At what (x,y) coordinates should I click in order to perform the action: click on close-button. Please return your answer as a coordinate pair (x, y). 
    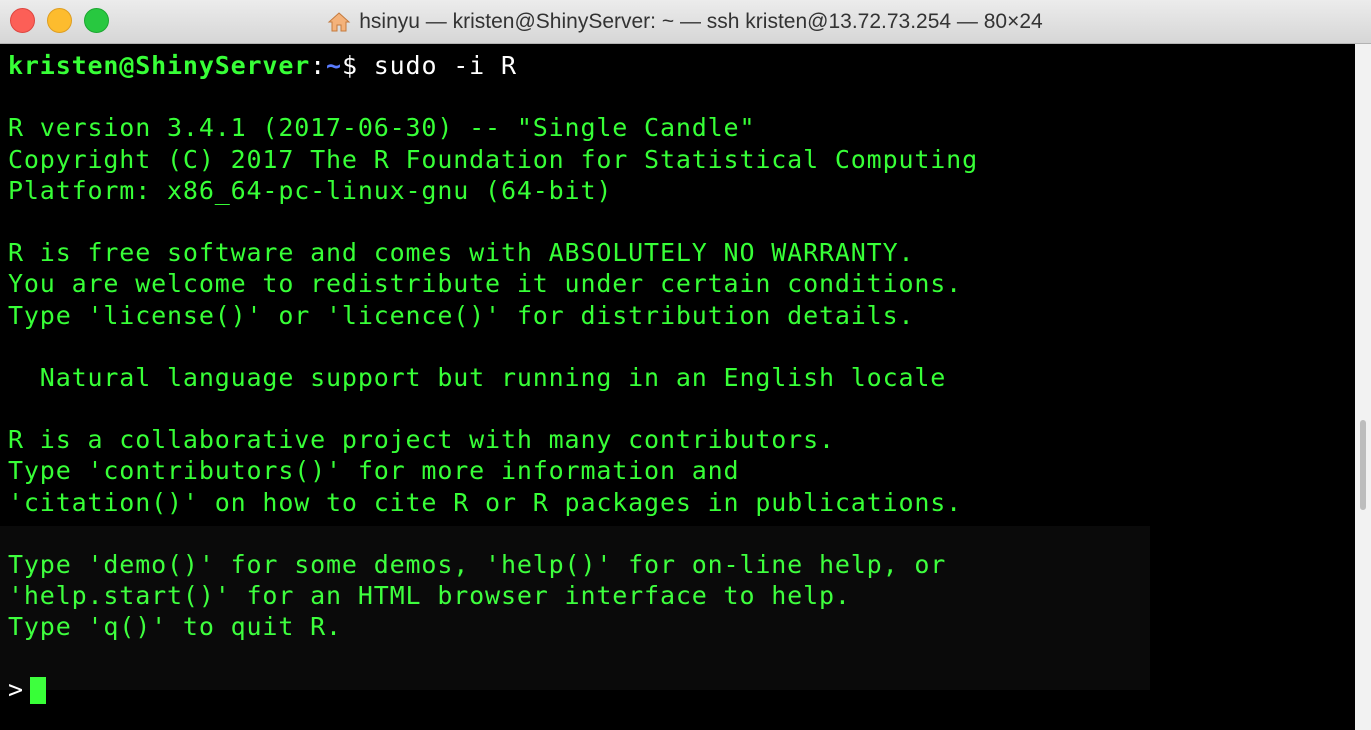
    Looking at the image, I should click on (22, 20).